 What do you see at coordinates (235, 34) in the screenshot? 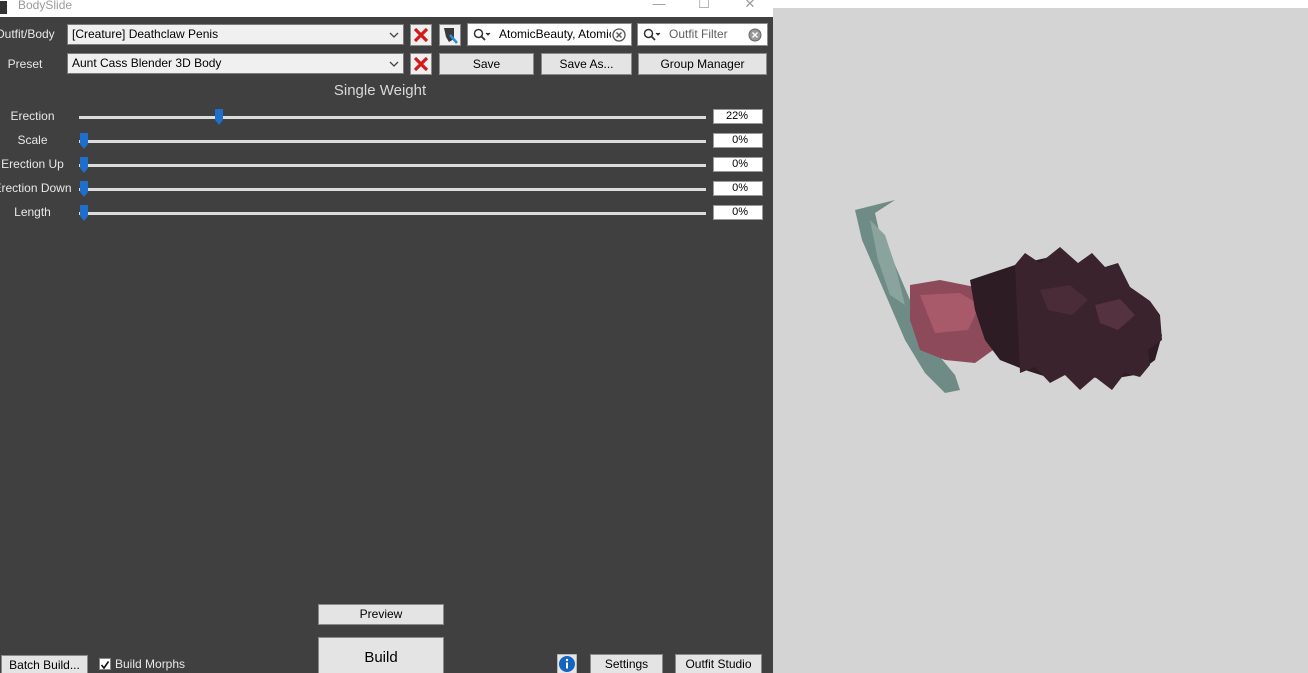
I see `outfit-select: [Creature] Deathclaw Penis` at bounding box center [235, 34].